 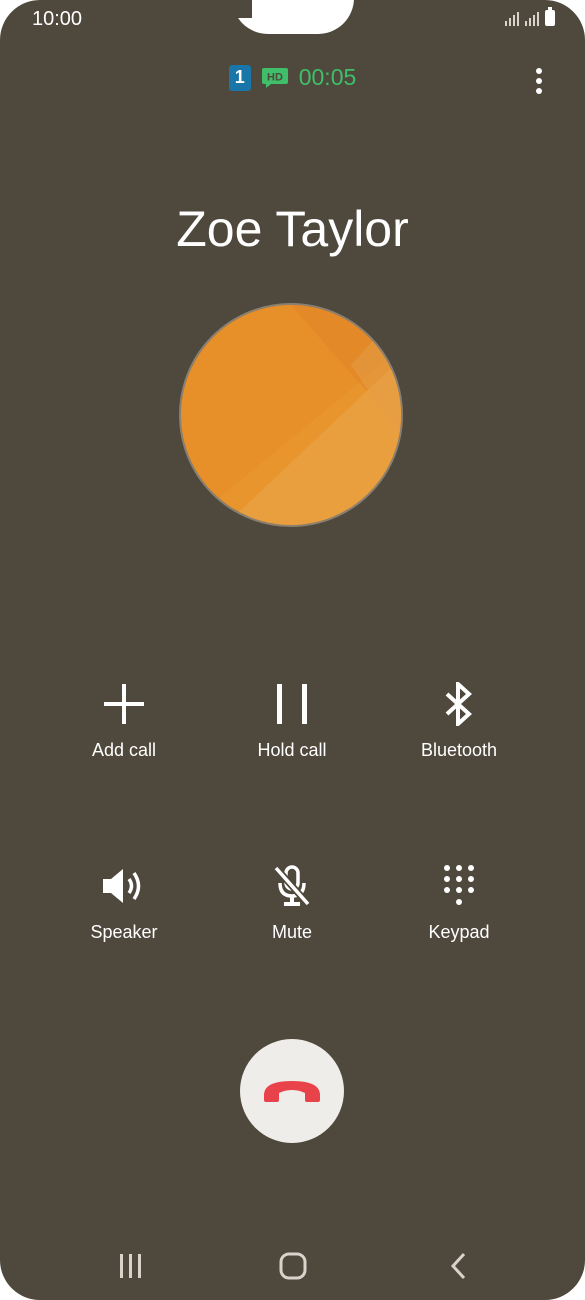 I want to click on add-call-button: Add call, so click(x=124, y=720).